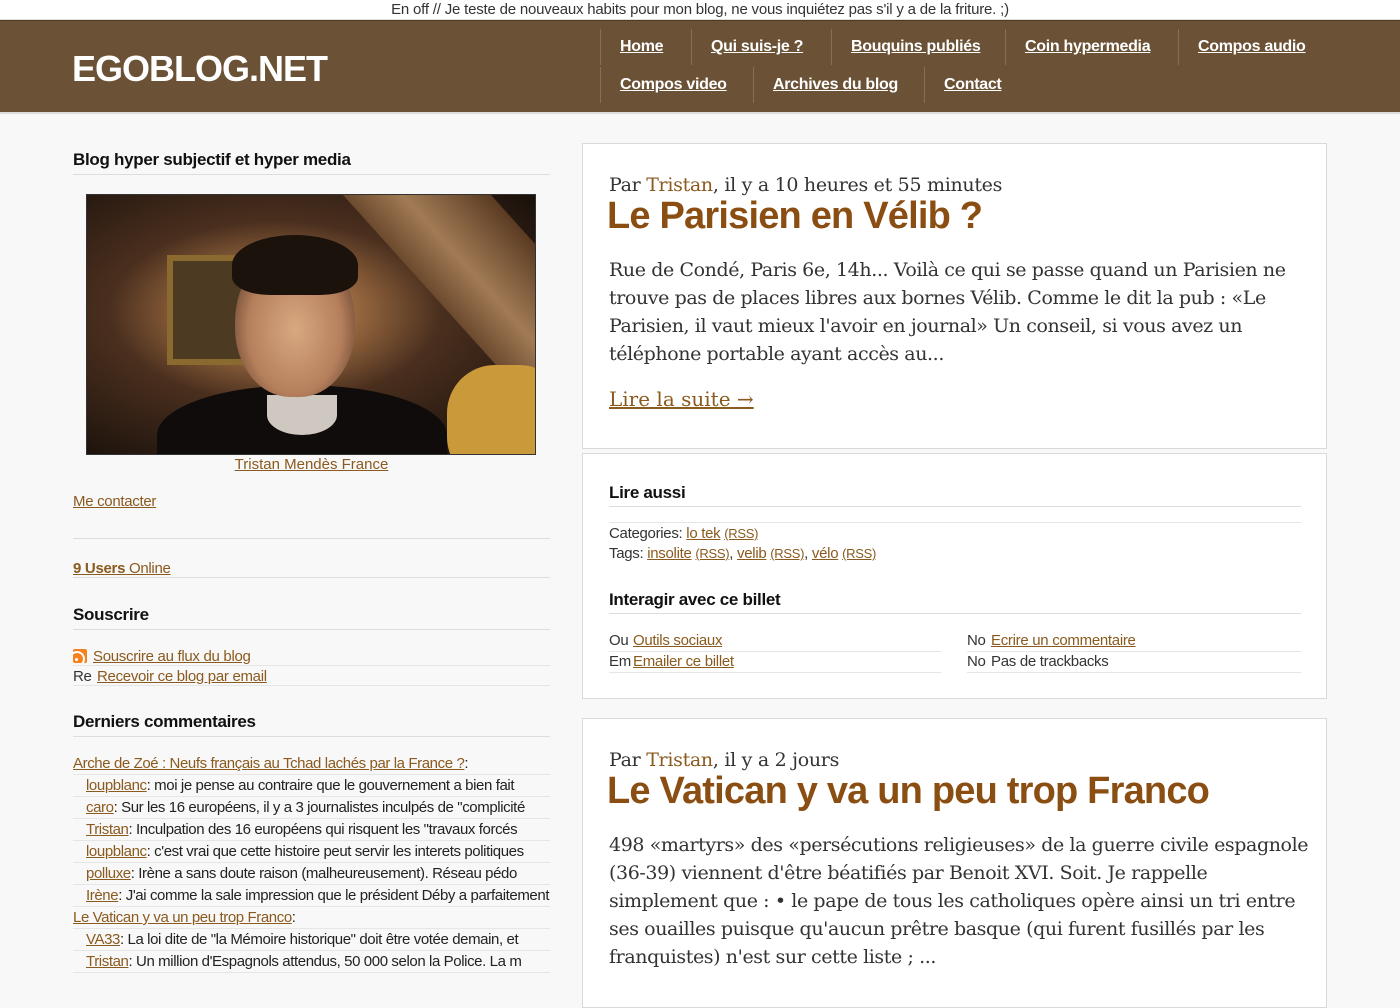  I want to click on tag-link: insolite, so click(669, 553).